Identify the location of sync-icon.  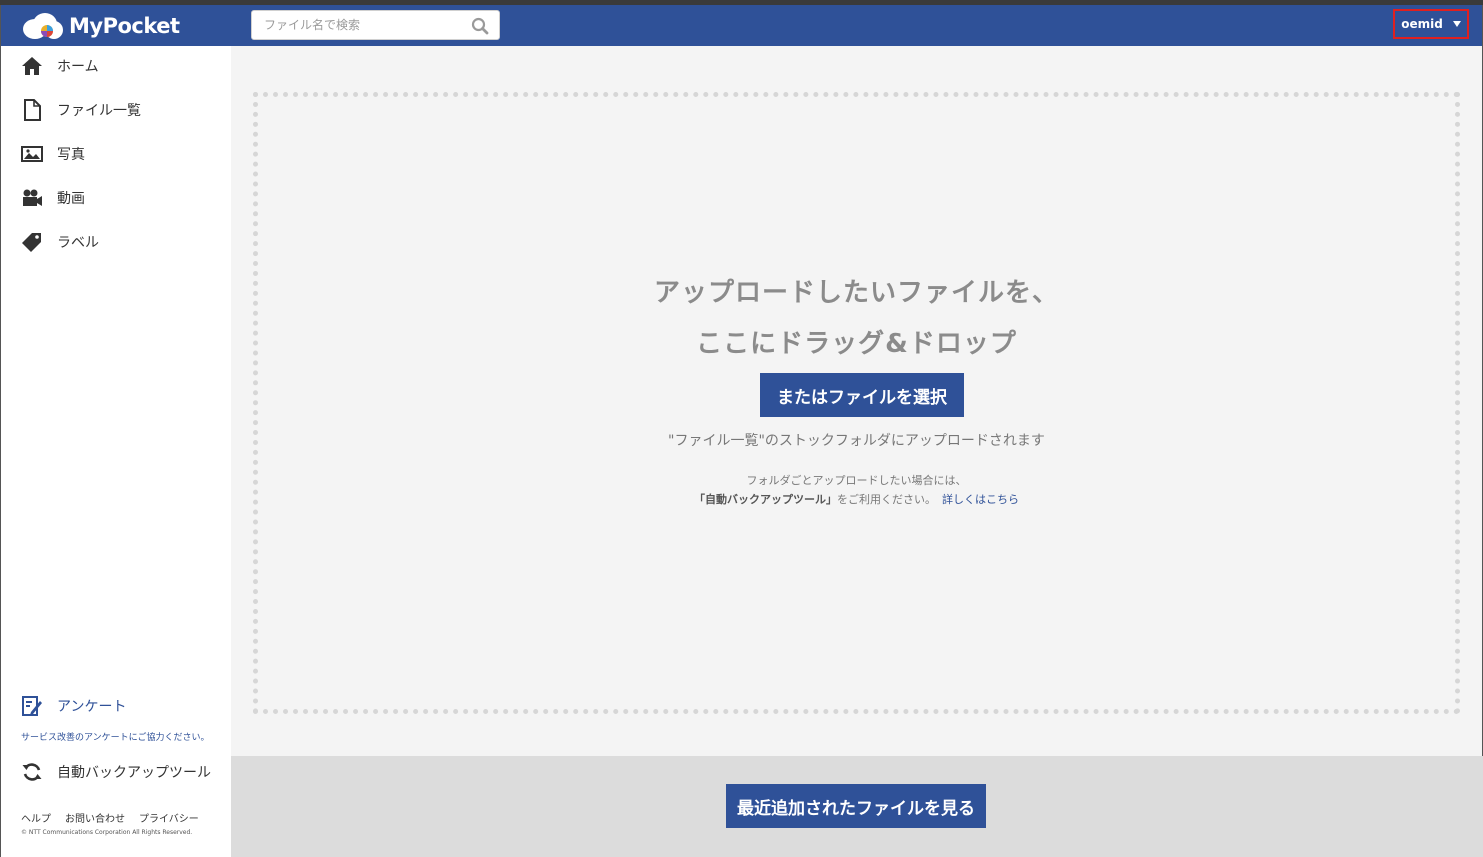
(32, 772).